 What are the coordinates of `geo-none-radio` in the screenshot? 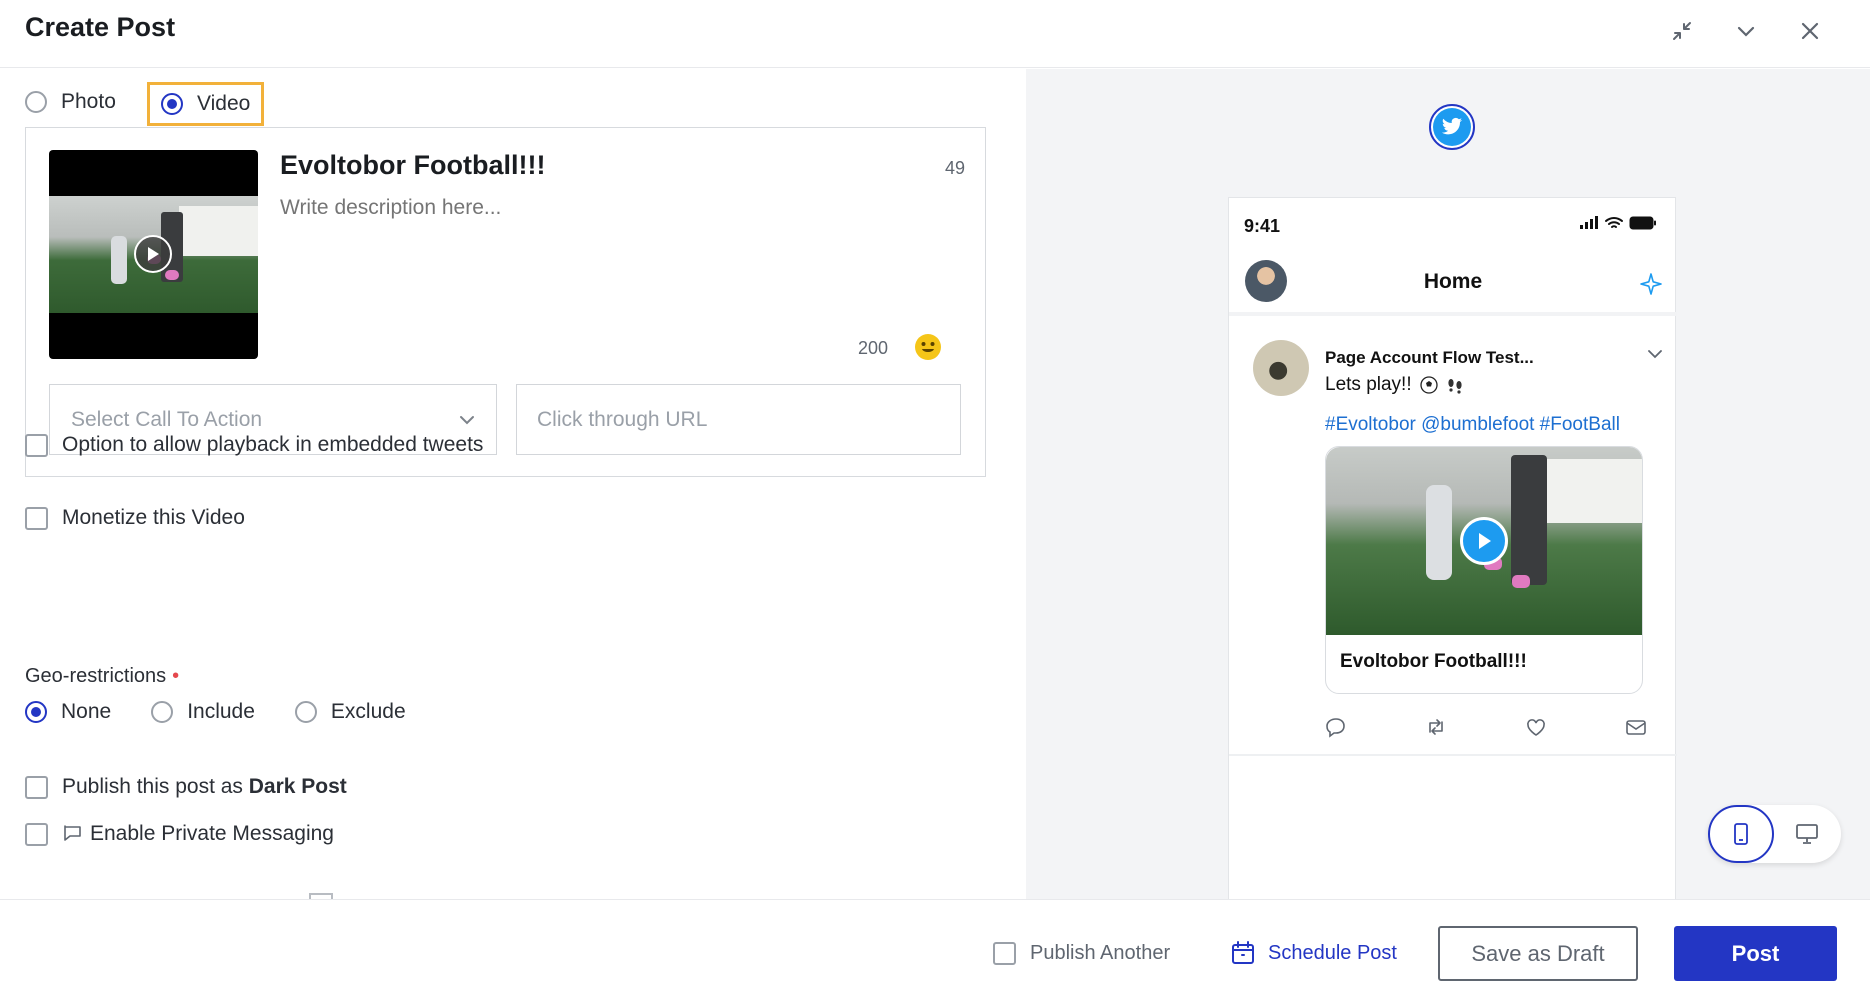 It's located at (36, 712).